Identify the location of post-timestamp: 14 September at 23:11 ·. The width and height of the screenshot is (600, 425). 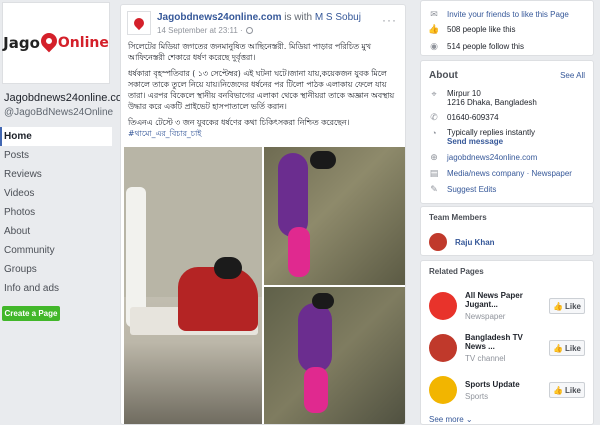
(200, 30).